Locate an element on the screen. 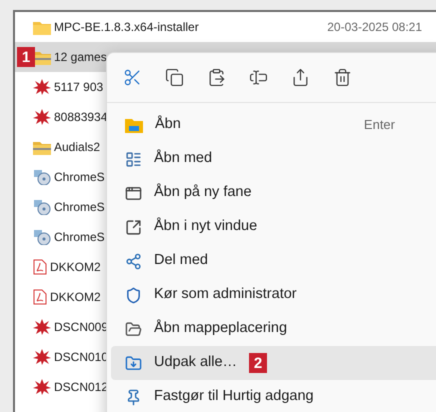 The height and width of the screenshot is (412, 436). file-name: 5117 903 is located at coordinates (79, 87).